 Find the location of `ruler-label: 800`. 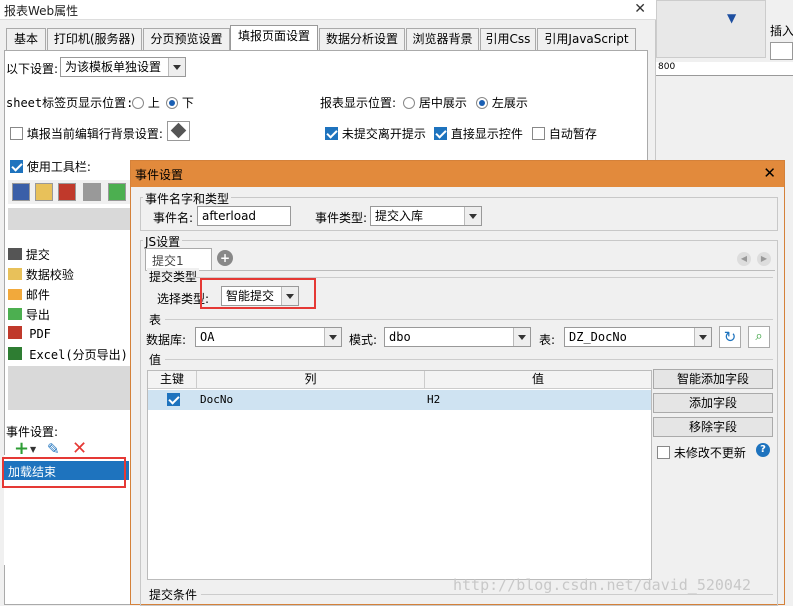

ruler-label: 800 is located at coordinates (667, 67).